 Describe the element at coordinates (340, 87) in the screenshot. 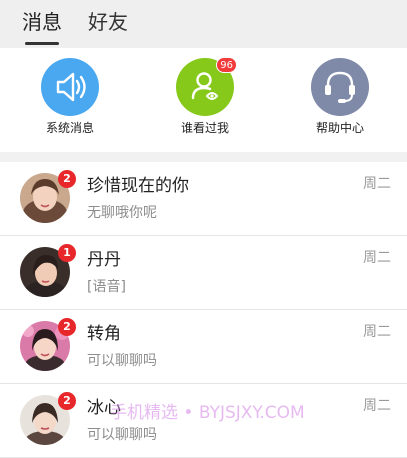

I see `headset-icon` at that location.